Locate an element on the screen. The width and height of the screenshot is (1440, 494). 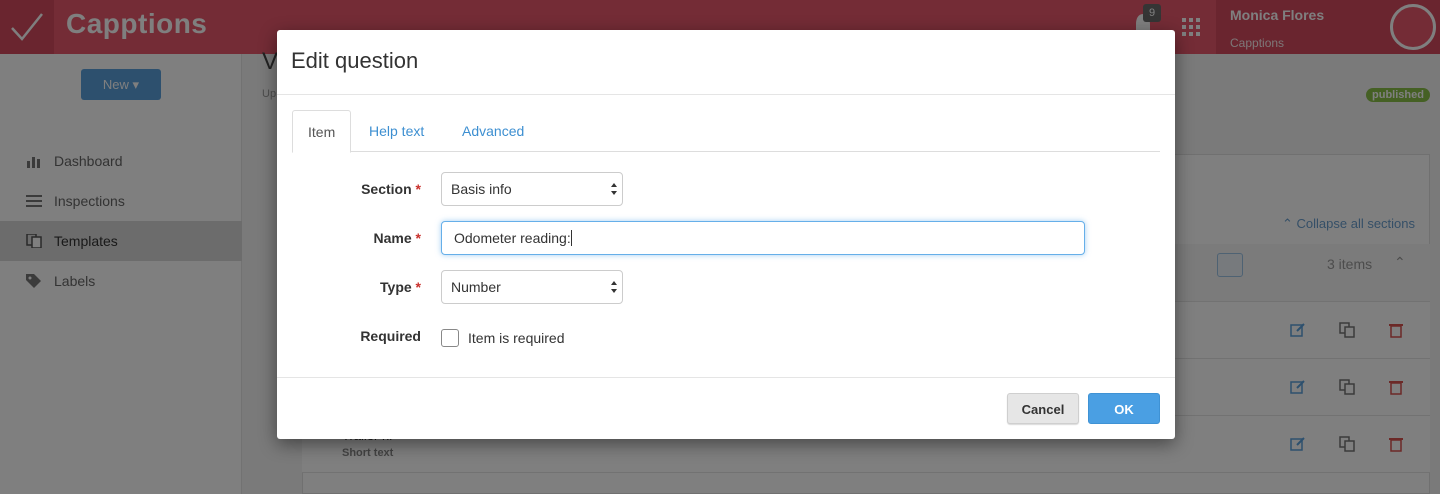
dialog-footer: Cancel OK is located at coordinates (726, 408).